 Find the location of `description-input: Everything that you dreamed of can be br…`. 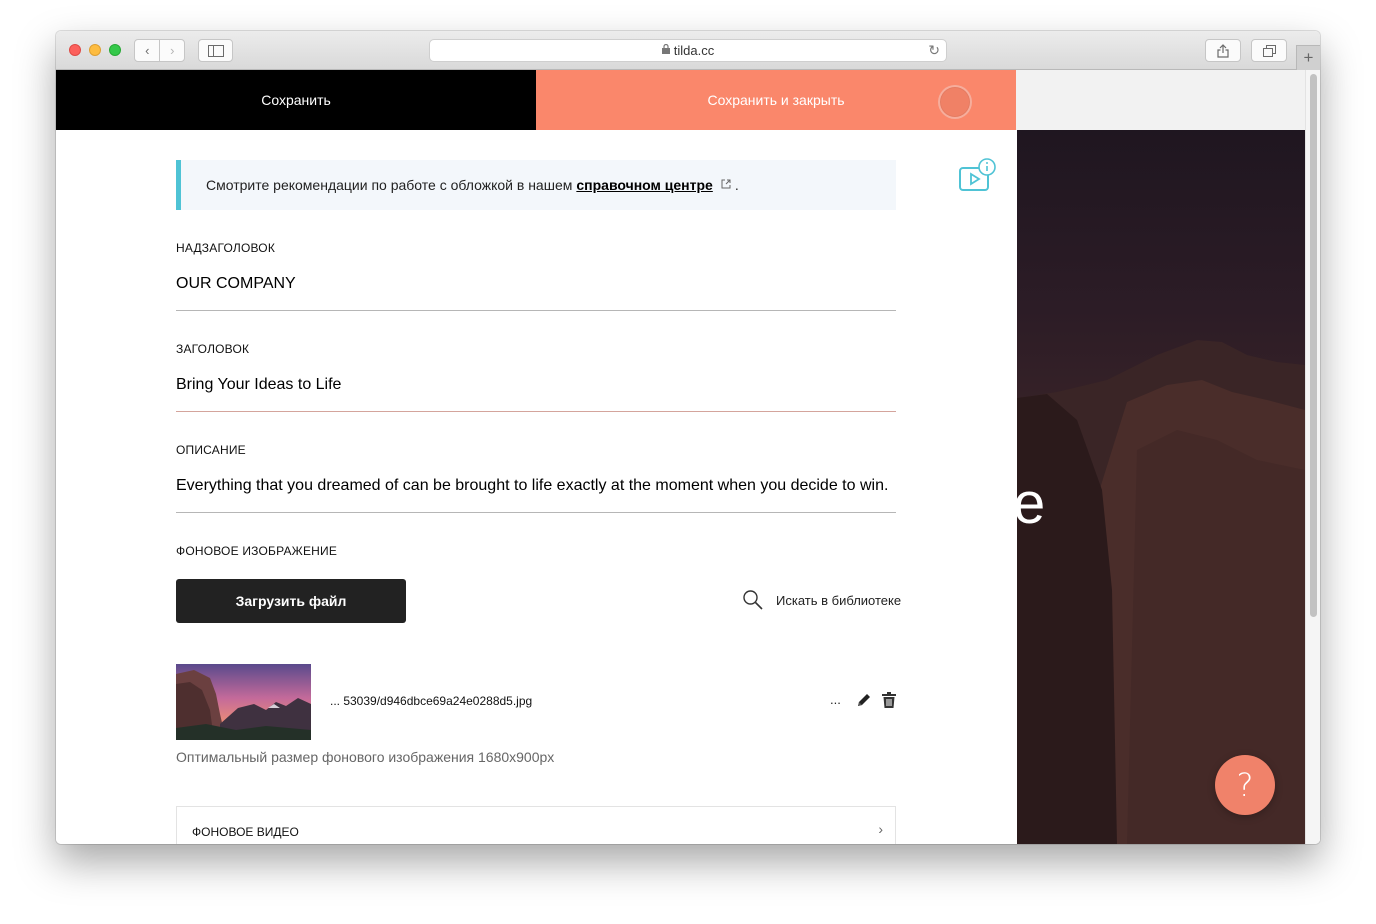

description-input: Everything that you dreamed of can be br… is located at coordinates (532, 486).